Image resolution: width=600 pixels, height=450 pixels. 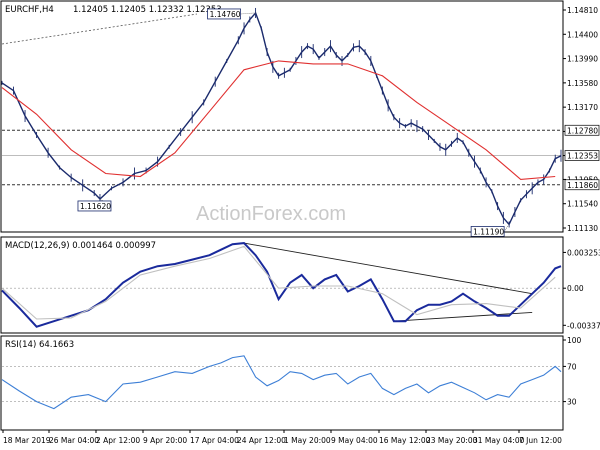 I want to click on rsi-tick-label: 100, so click(x=574, y=340).